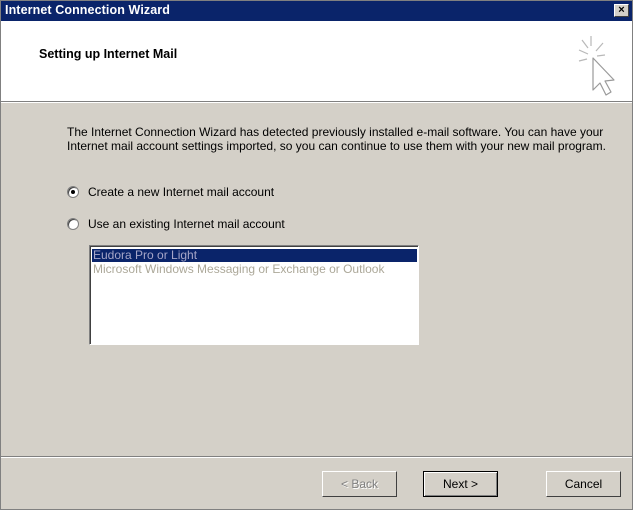  What do you see at coordinates (87, 10) in the screenshot?
I see `window-title: Internet Connection Wizard` at bounding box center [87, 10].